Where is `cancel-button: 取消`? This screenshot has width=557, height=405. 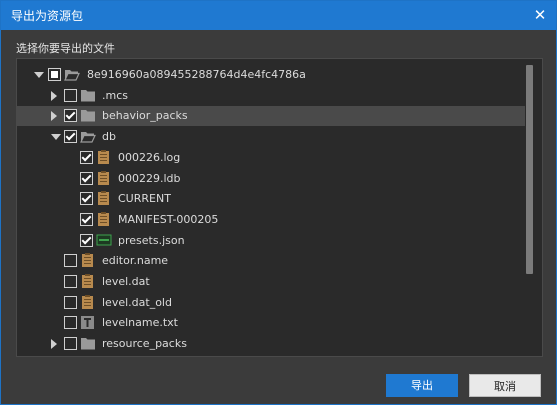 cancel-button: 取消 is located at coordinates (505, 385).